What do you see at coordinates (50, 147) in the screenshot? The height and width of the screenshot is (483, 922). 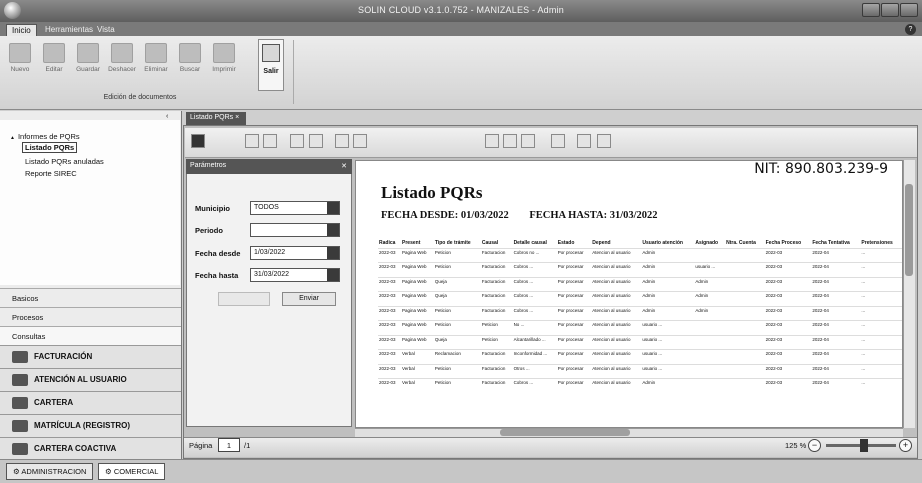 I see `tree-item-listado-pqrs: Listado PQRs` at bounding box center [50, 147].